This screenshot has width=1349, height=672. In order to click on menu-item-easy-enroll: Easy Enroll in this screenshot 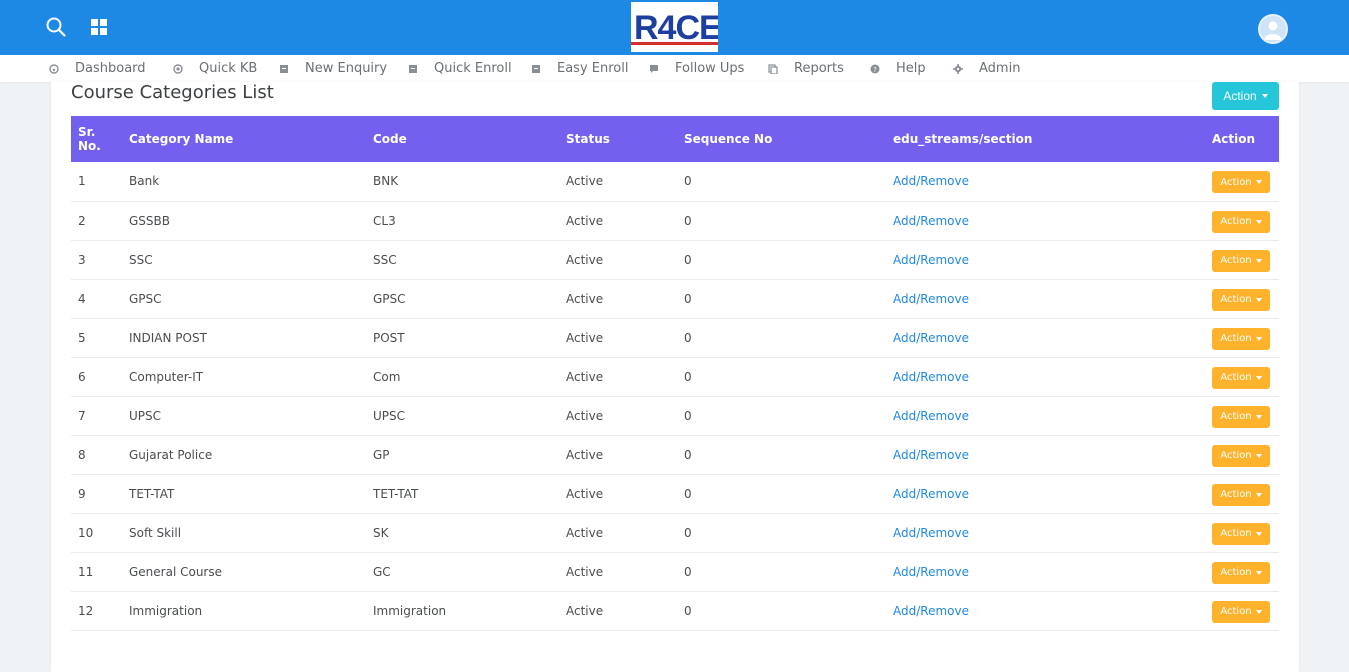, I will do `click(579, 68)`.